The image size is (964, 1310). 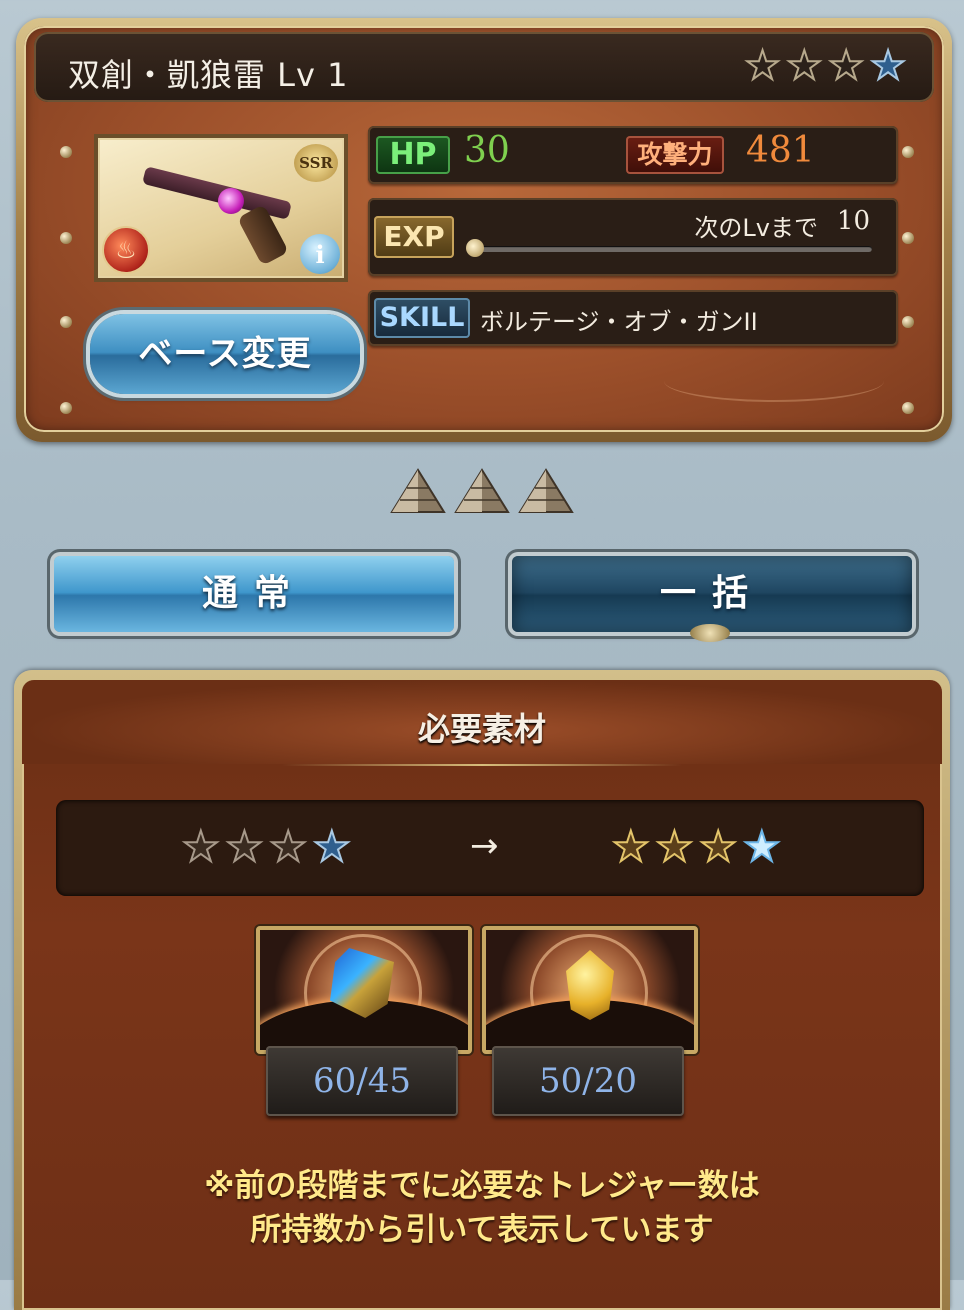 I want to click on next-stars: ★ ★ ★ ★, so click(x=696, y=846).